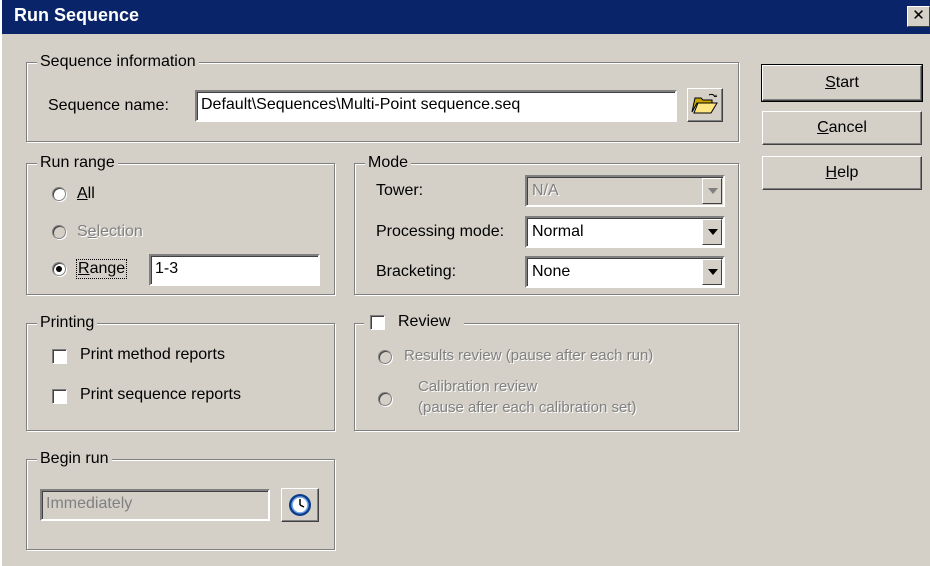  I want to click on calibration-review-radio, so click(385, 399).